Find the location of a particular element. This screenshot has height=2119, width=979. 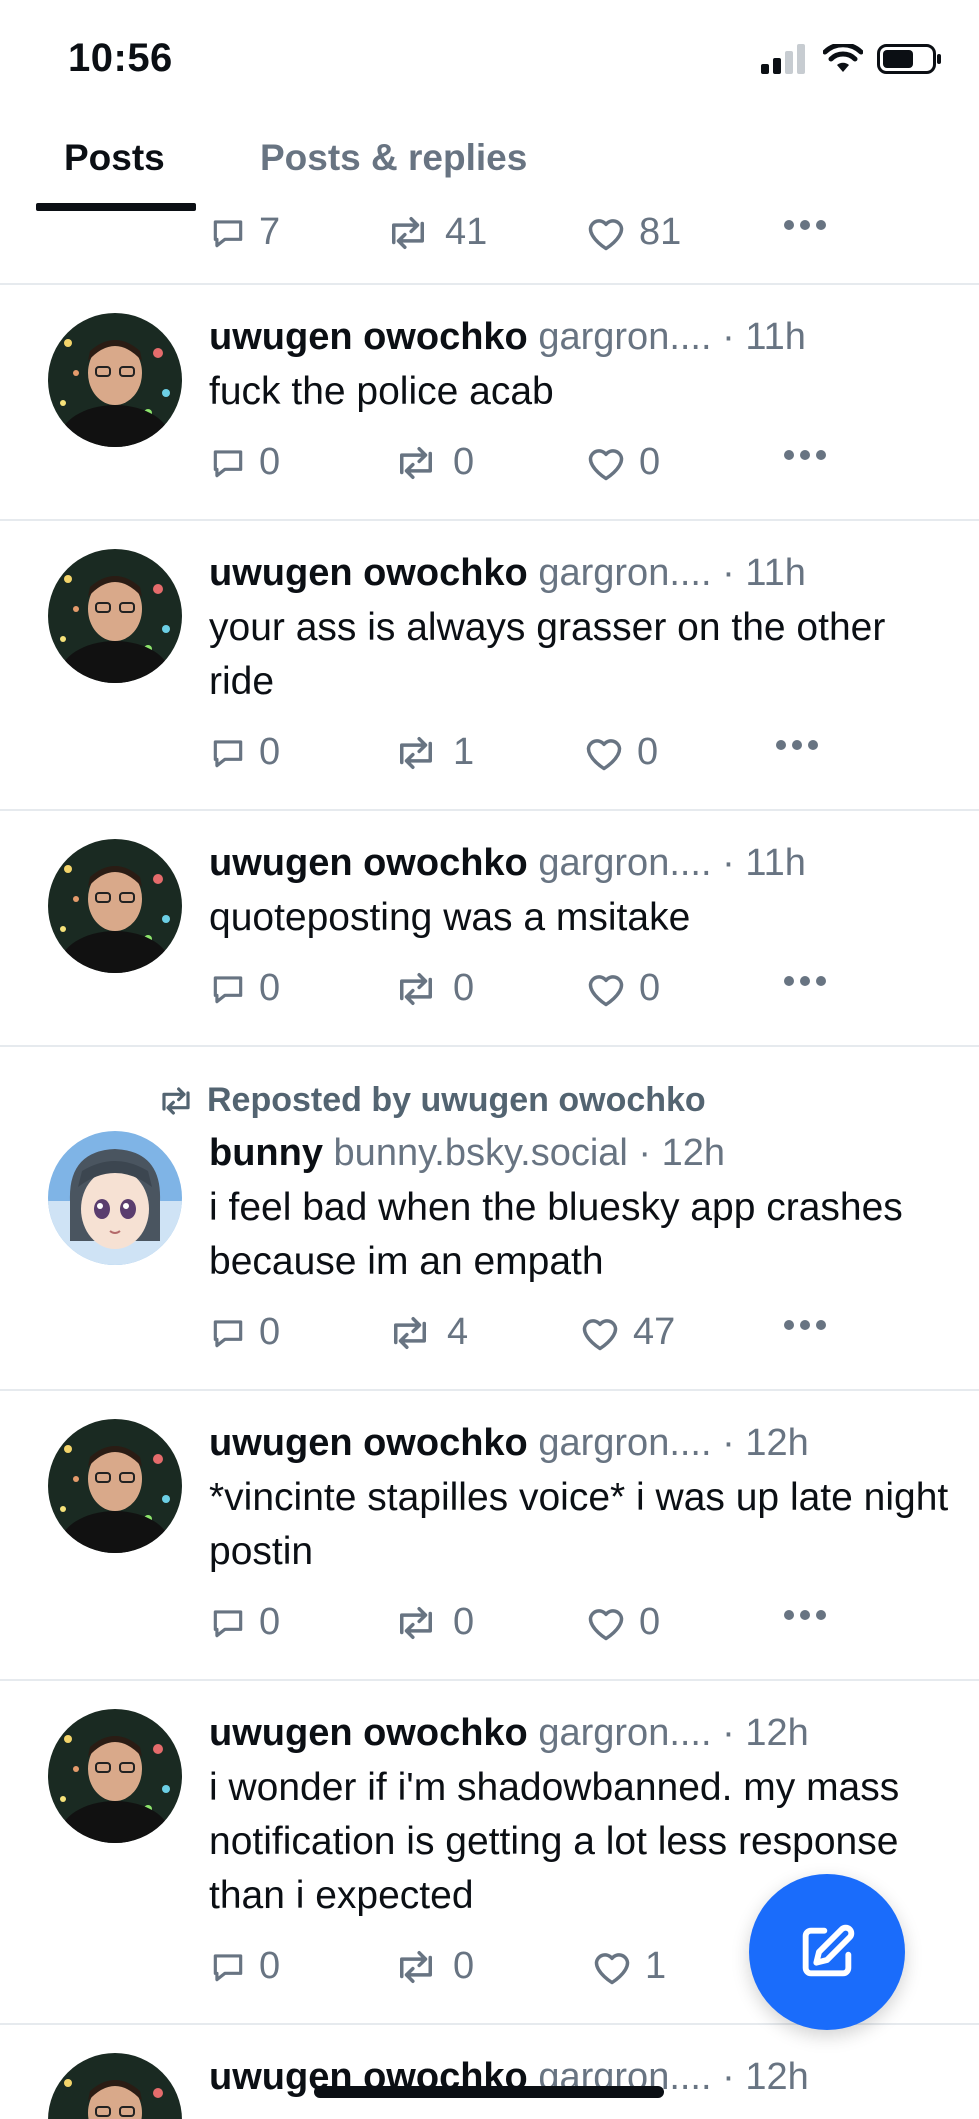

repost-count: 41 is located at coordinates (466, 232).